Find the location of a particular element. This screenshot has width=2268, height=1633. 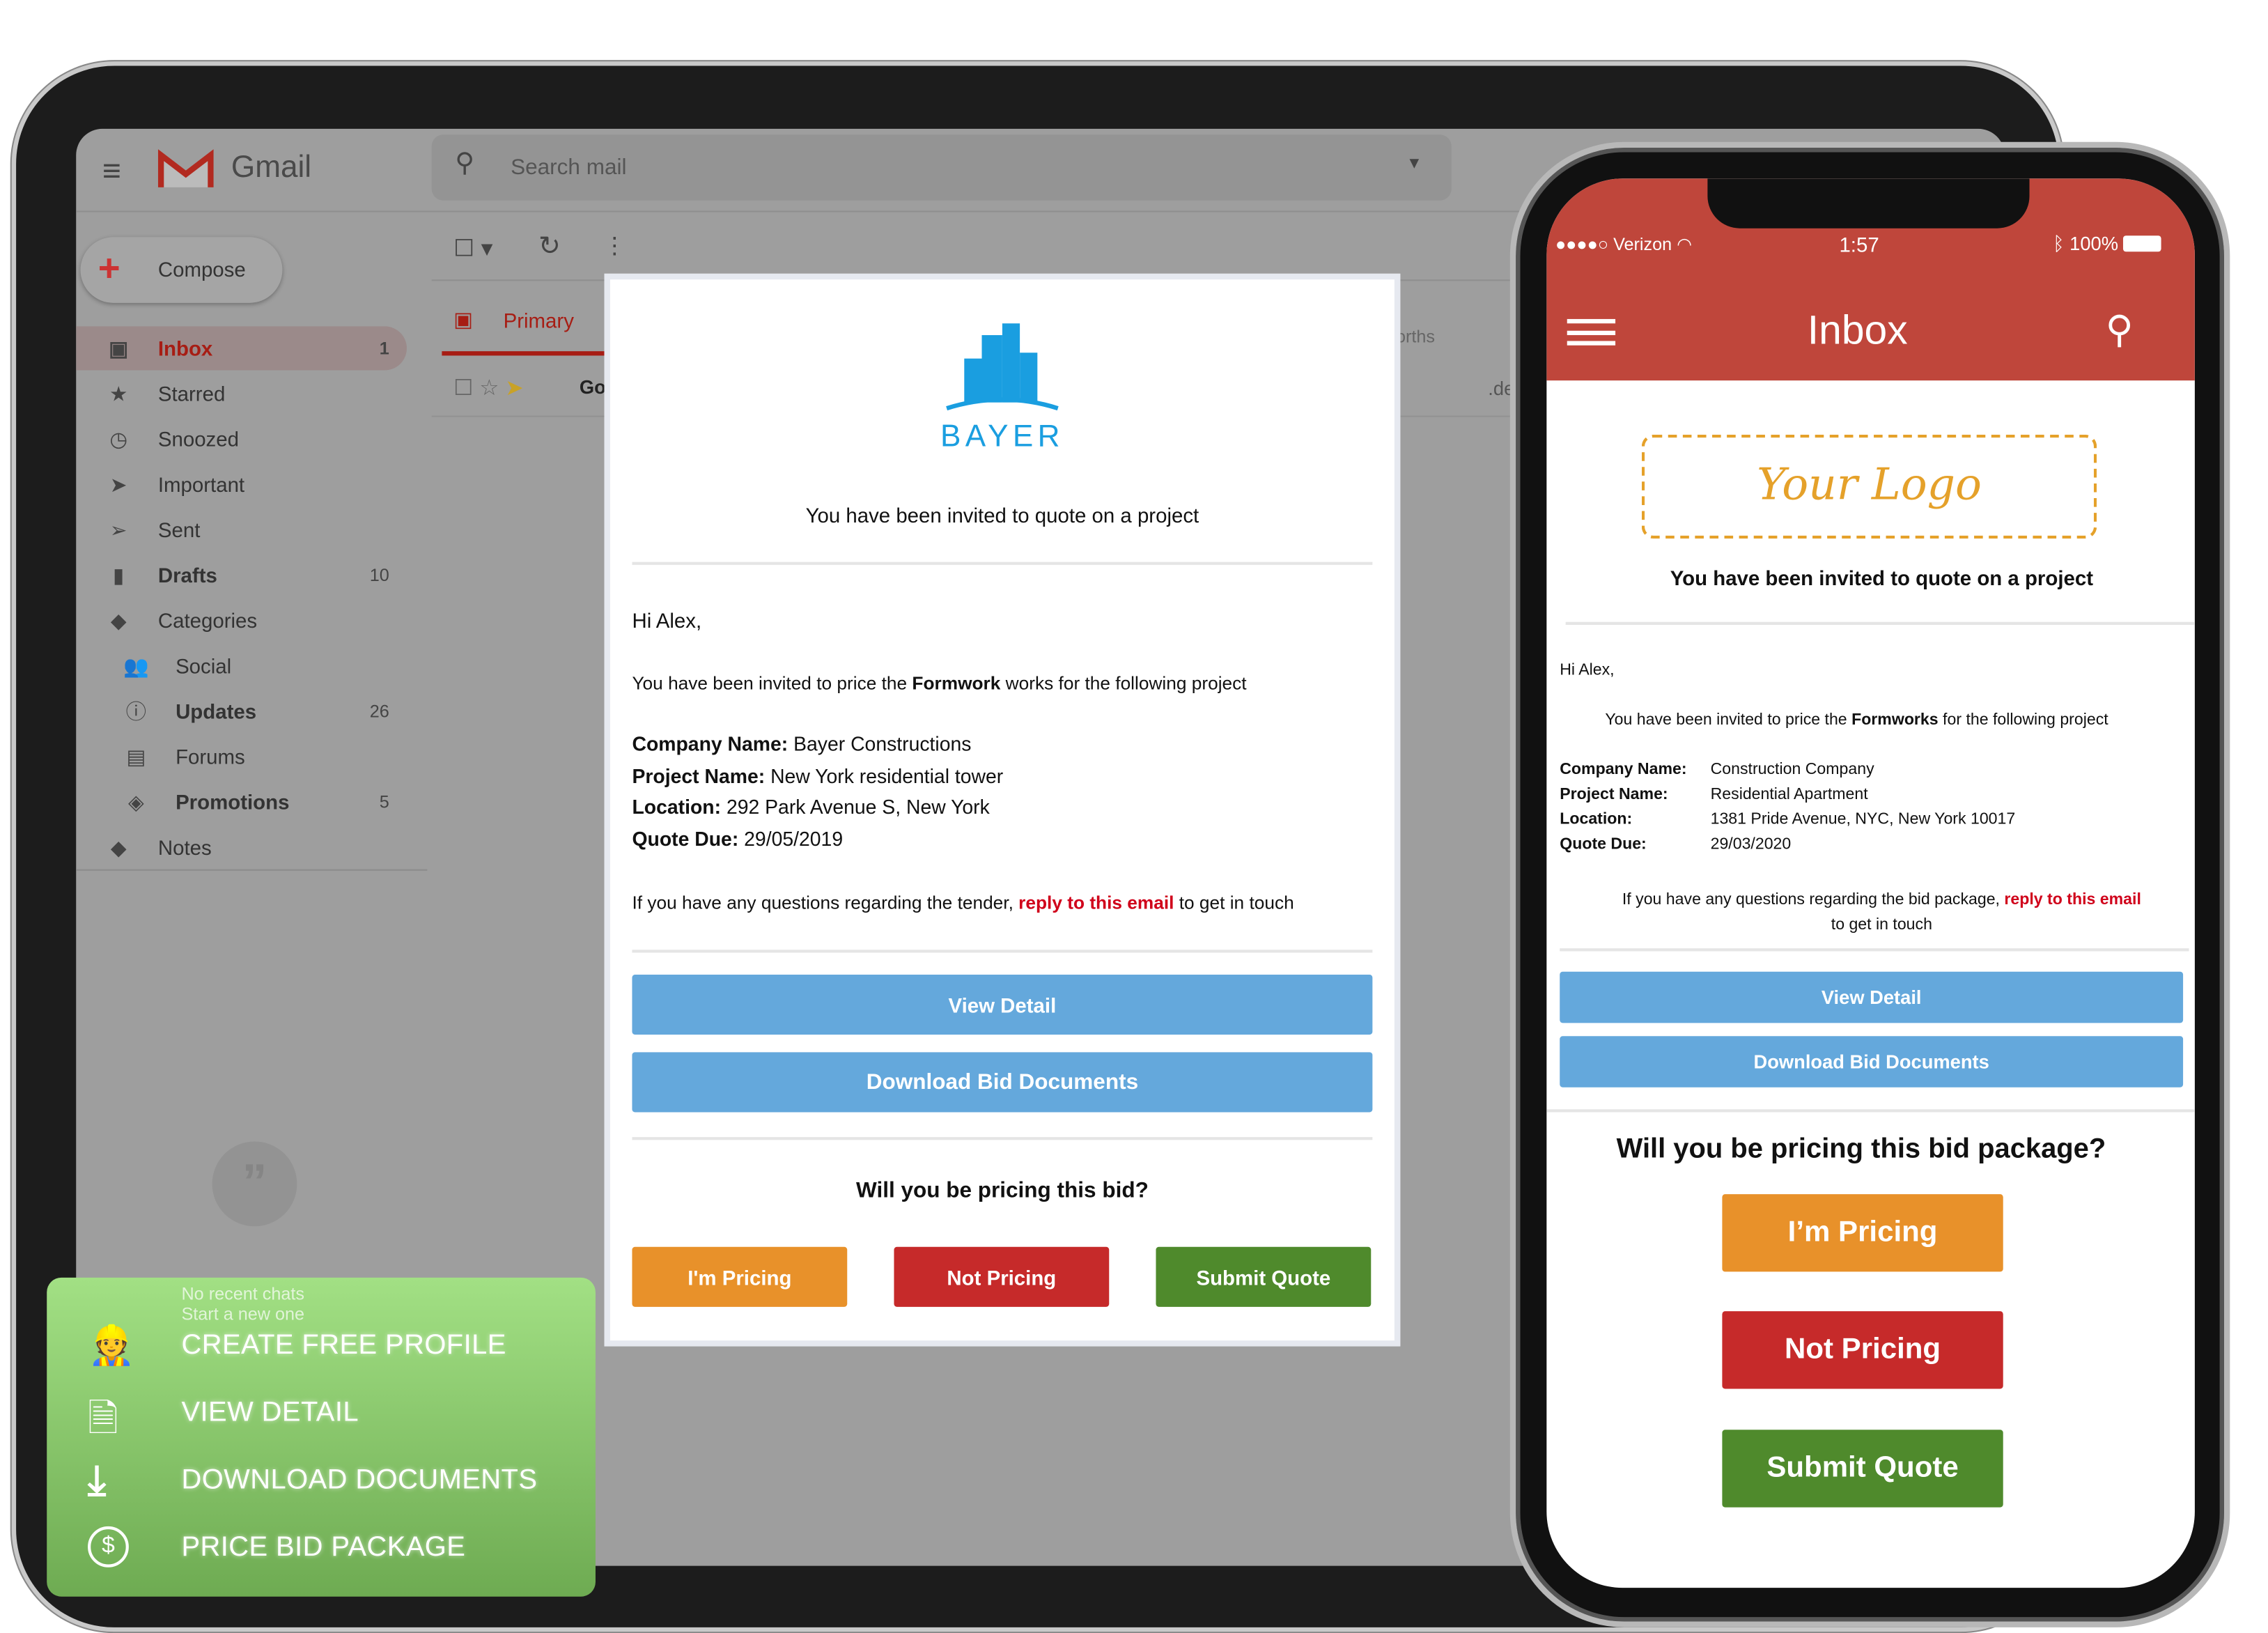

more-icon: ⋮ is located at coordinates (614, 246).